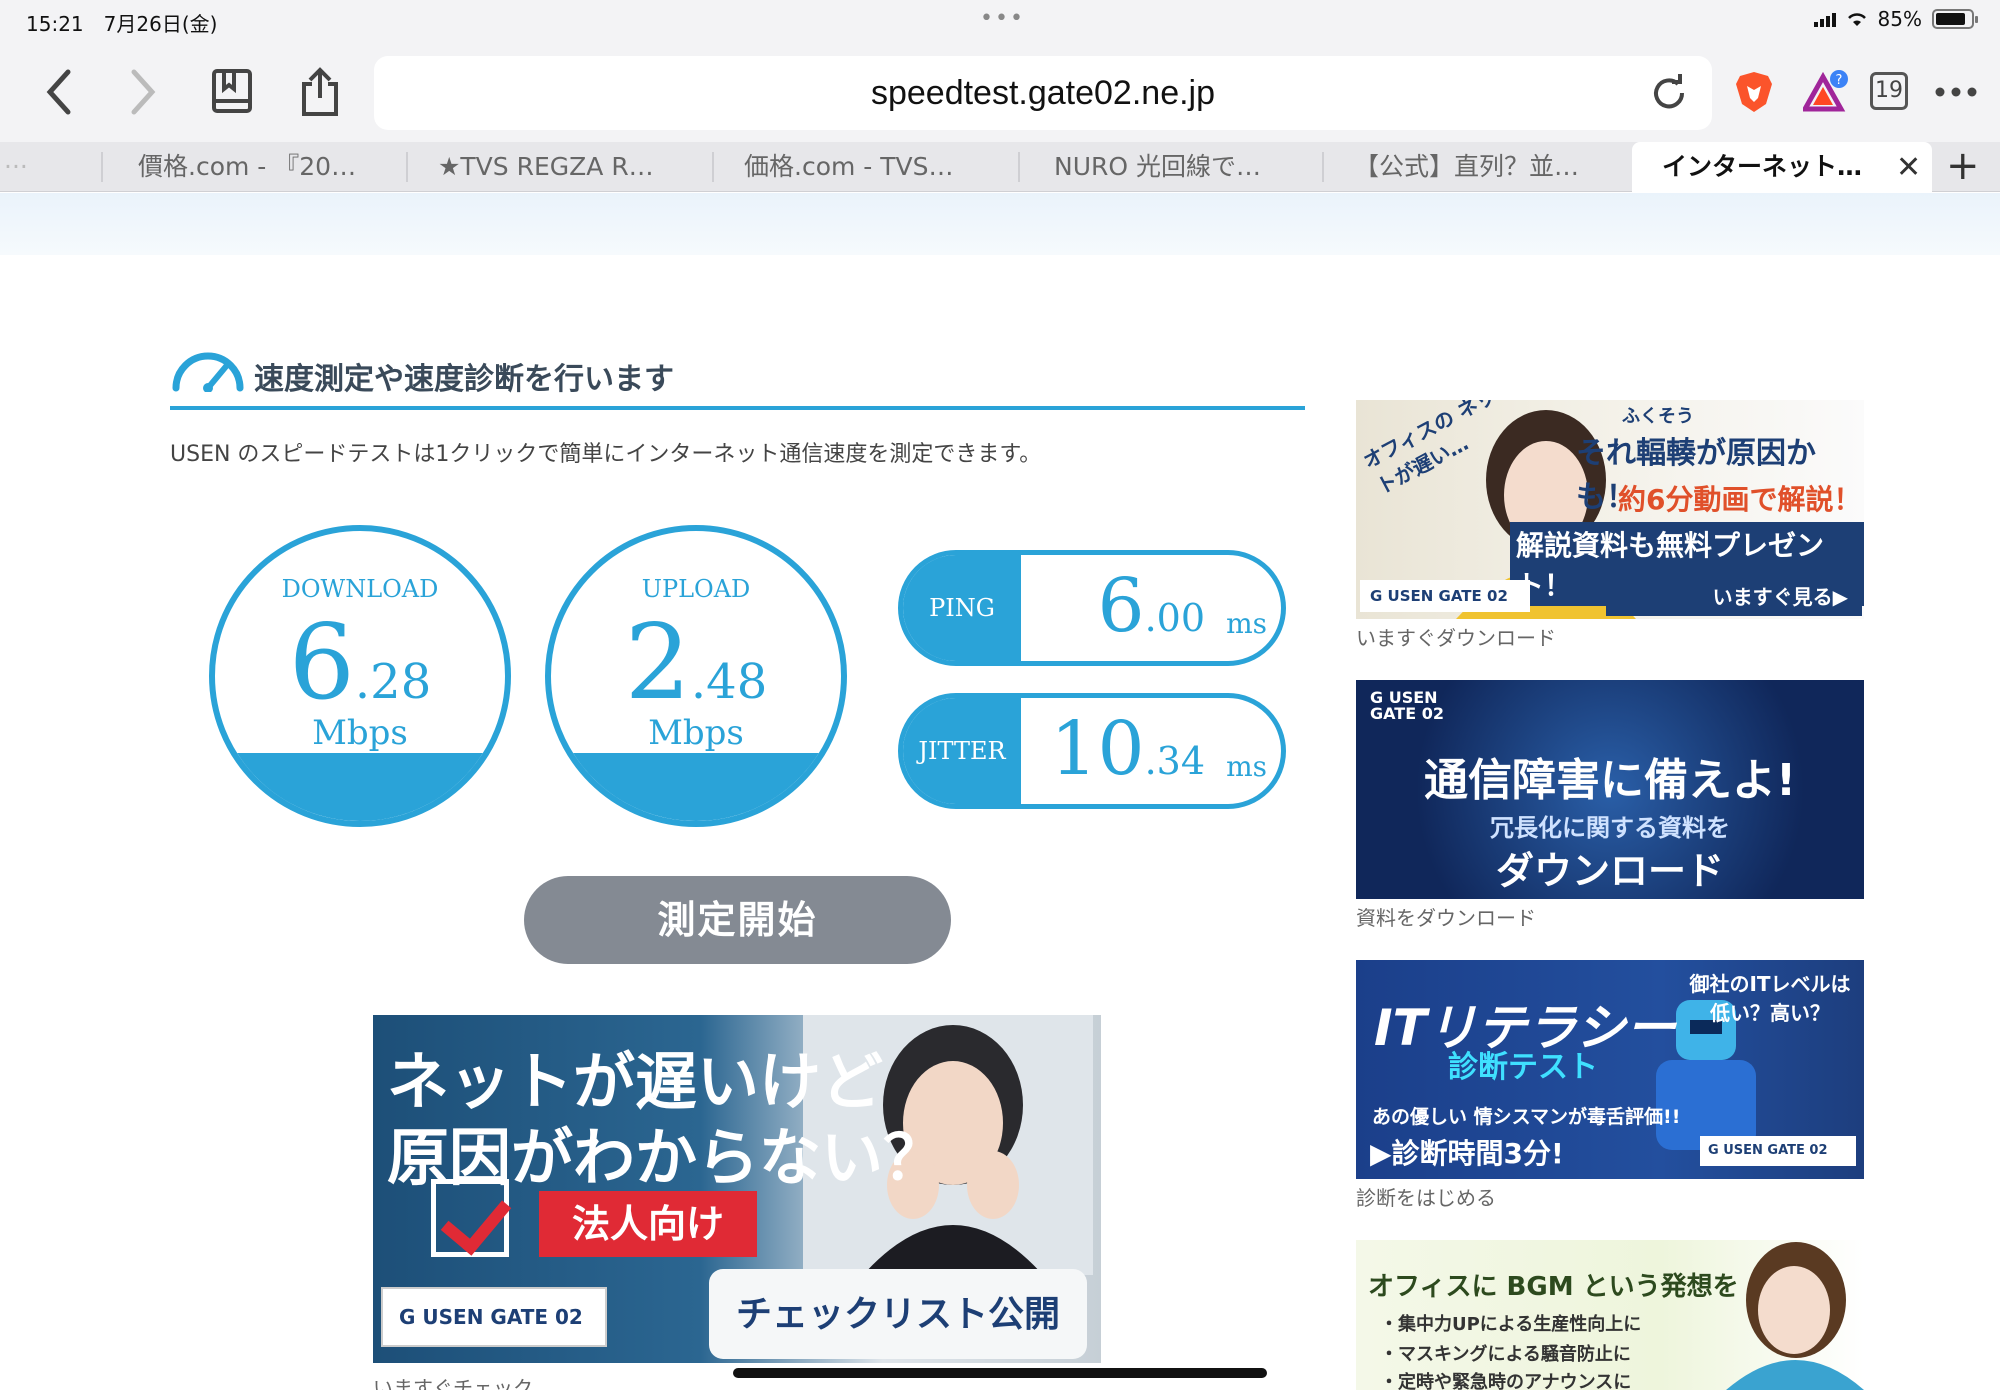 Image resolution: width=2000 pixels, height=1390 pixels. I want to click on ad3-caption: 診断をはじめる, so click(1426, 1196).